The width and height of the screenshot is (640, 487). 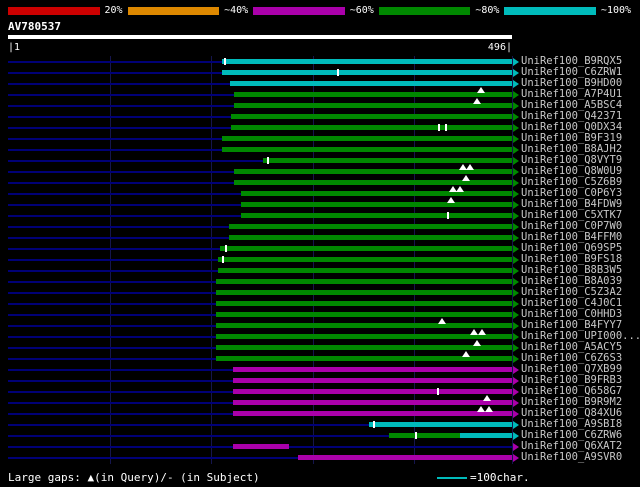 I want to click on scale-segment-red, so click(x=54, y=11).